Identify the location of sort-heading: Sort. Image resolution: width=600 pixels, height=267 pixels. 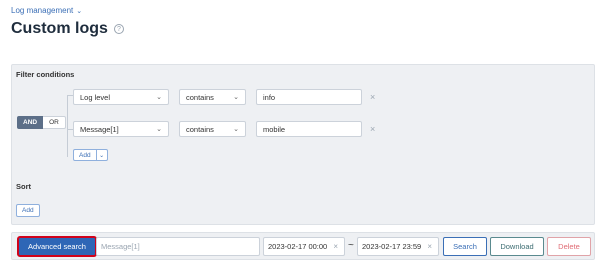
(23, 186).